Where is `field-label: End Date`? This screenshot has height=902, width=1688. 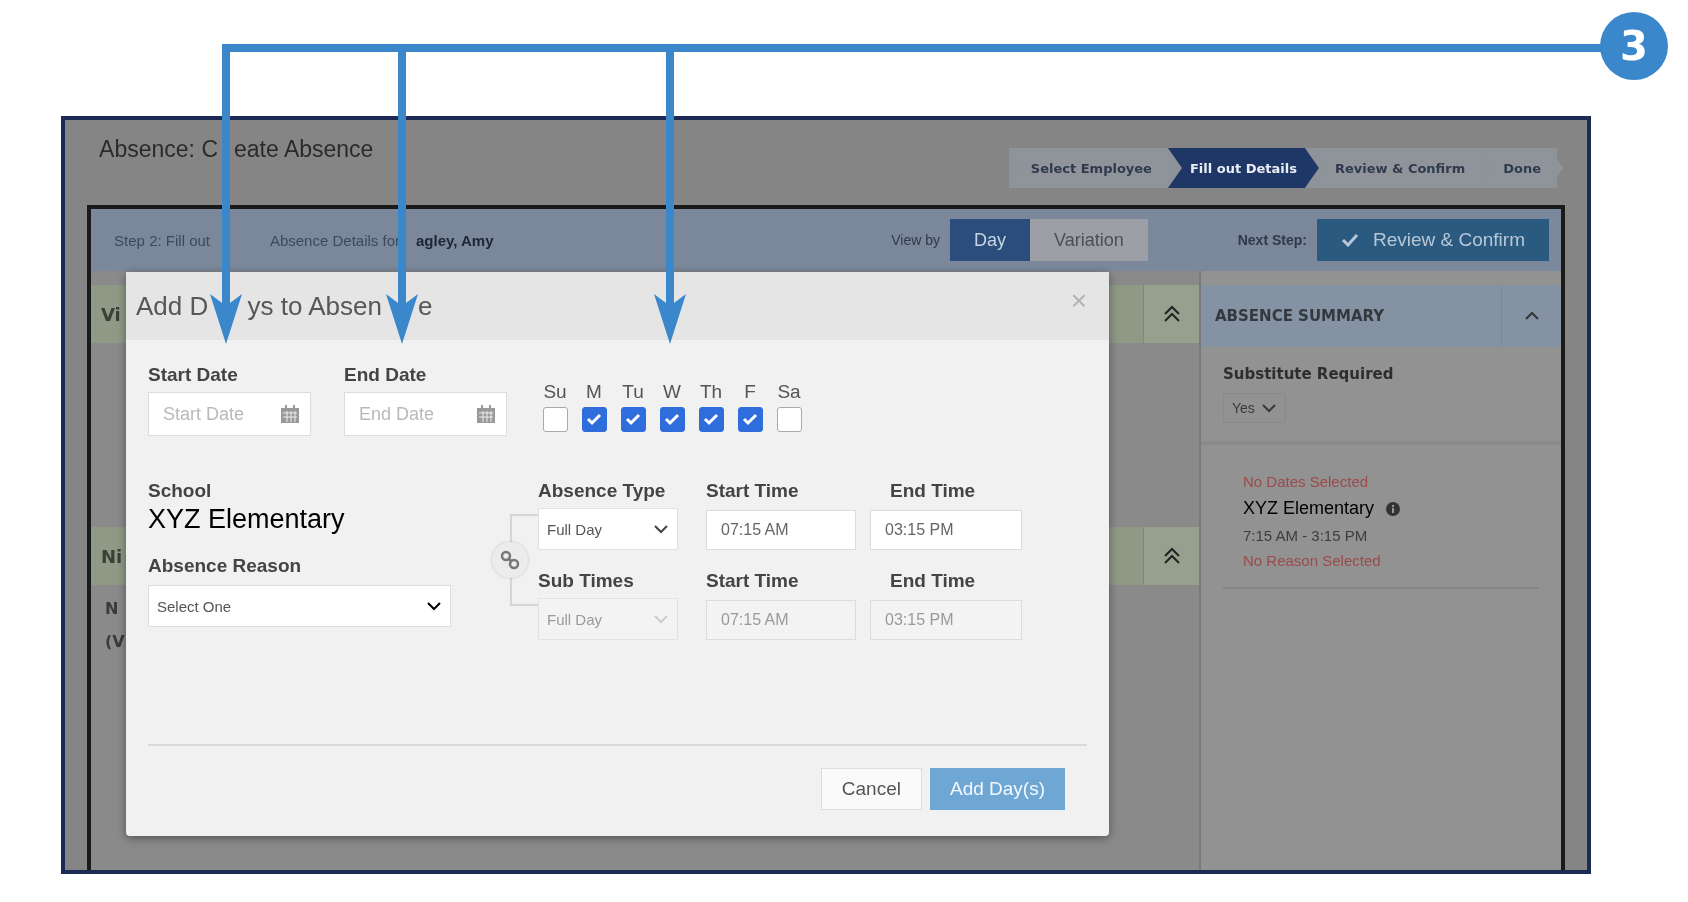
field-label: End Date is located at coordinates (386, 375).